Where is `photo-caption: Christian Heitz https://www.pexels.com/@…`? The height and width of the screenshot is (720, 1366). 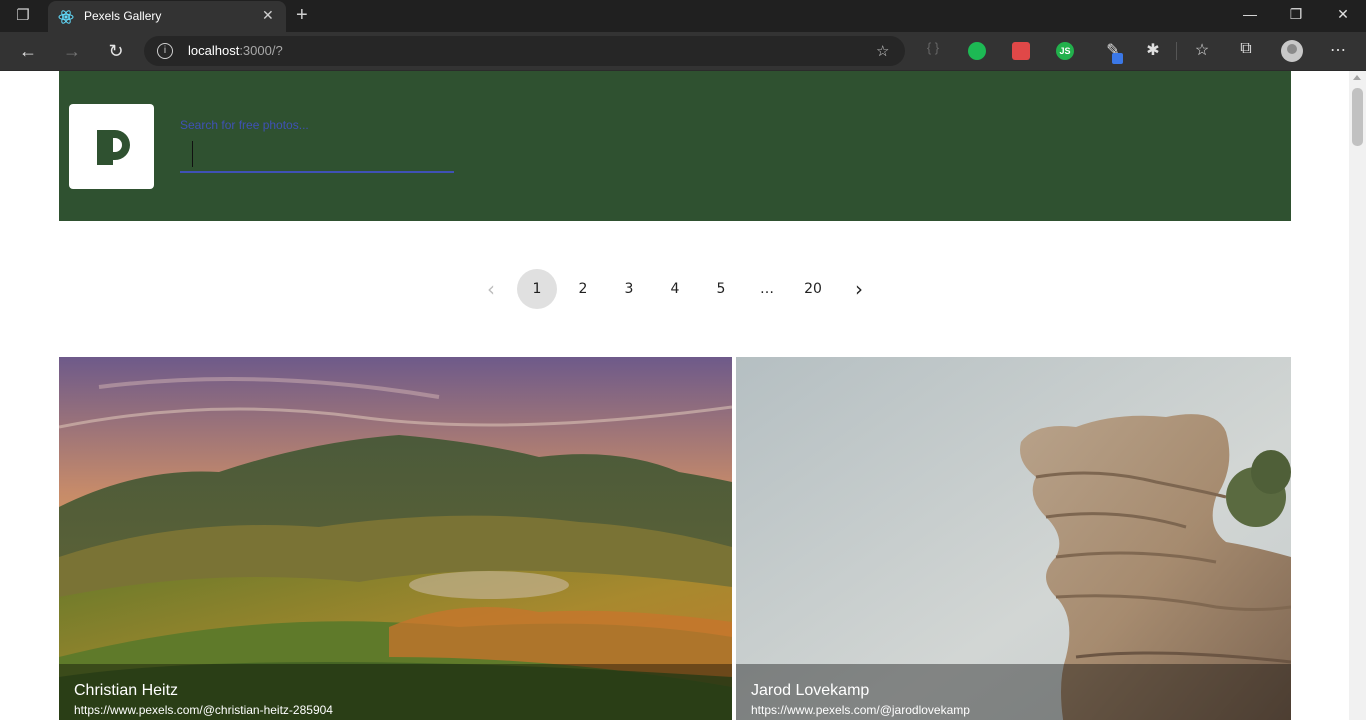 photo-caption: Christian Heitz https://www.pexels.com/@… is located at coordinates (395, 692).